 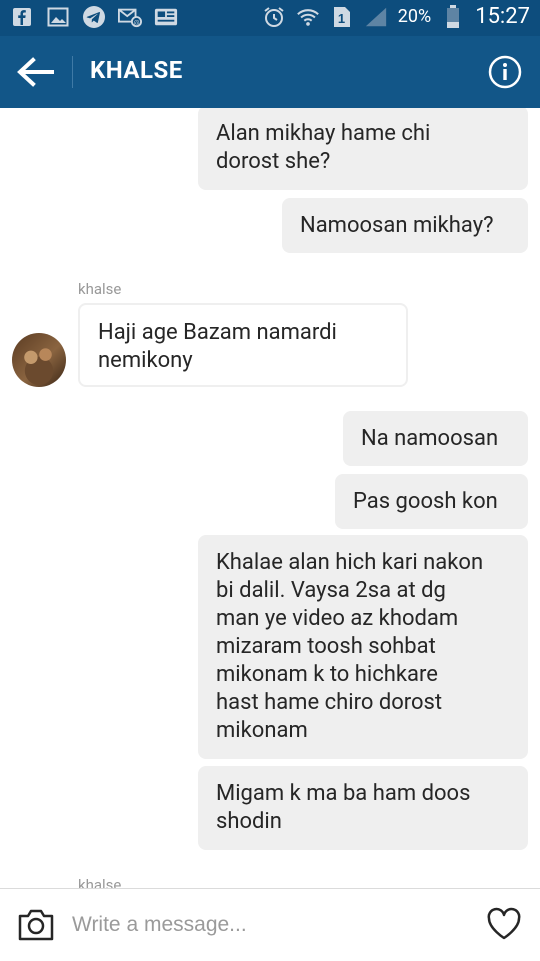 What do you see at coordinates (274, 17) in the screenshot?
I see `alarm-icon` at bounding box center [274, 17].